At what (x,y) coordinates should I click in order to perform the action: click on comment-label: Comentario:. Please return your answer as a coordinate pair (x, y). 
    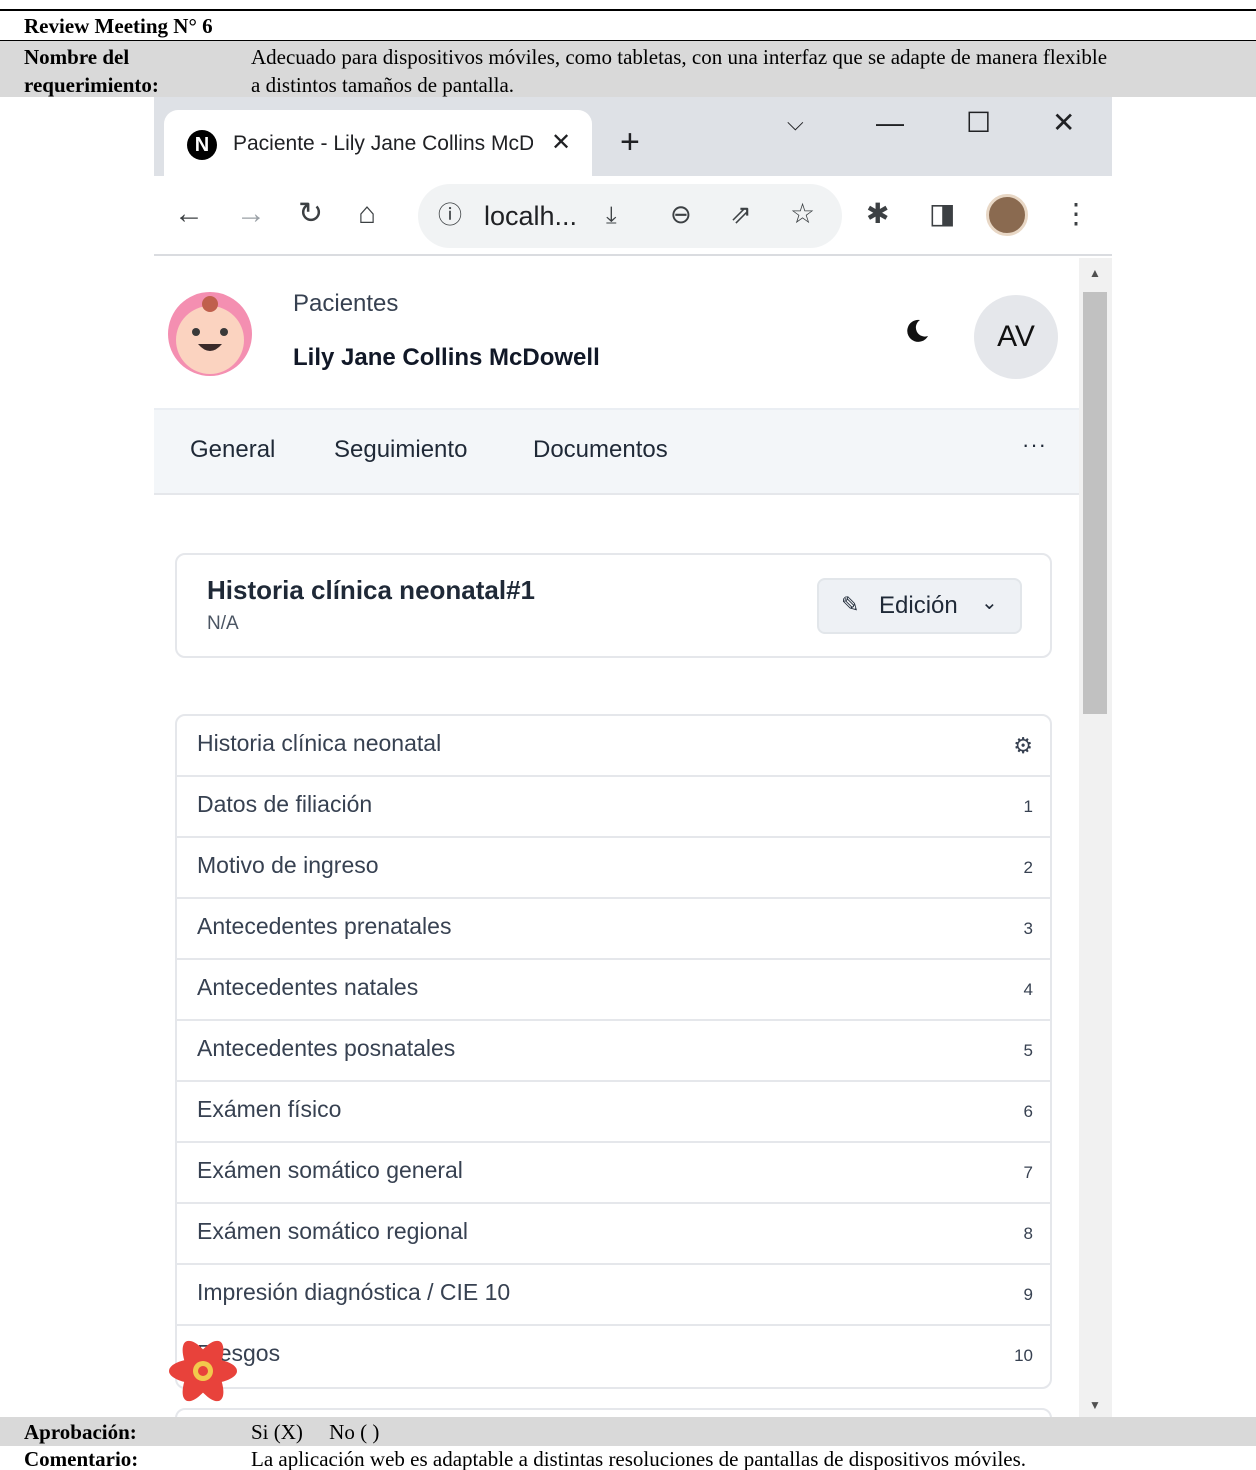
    Looking at the image, I should click on (81, 1458).